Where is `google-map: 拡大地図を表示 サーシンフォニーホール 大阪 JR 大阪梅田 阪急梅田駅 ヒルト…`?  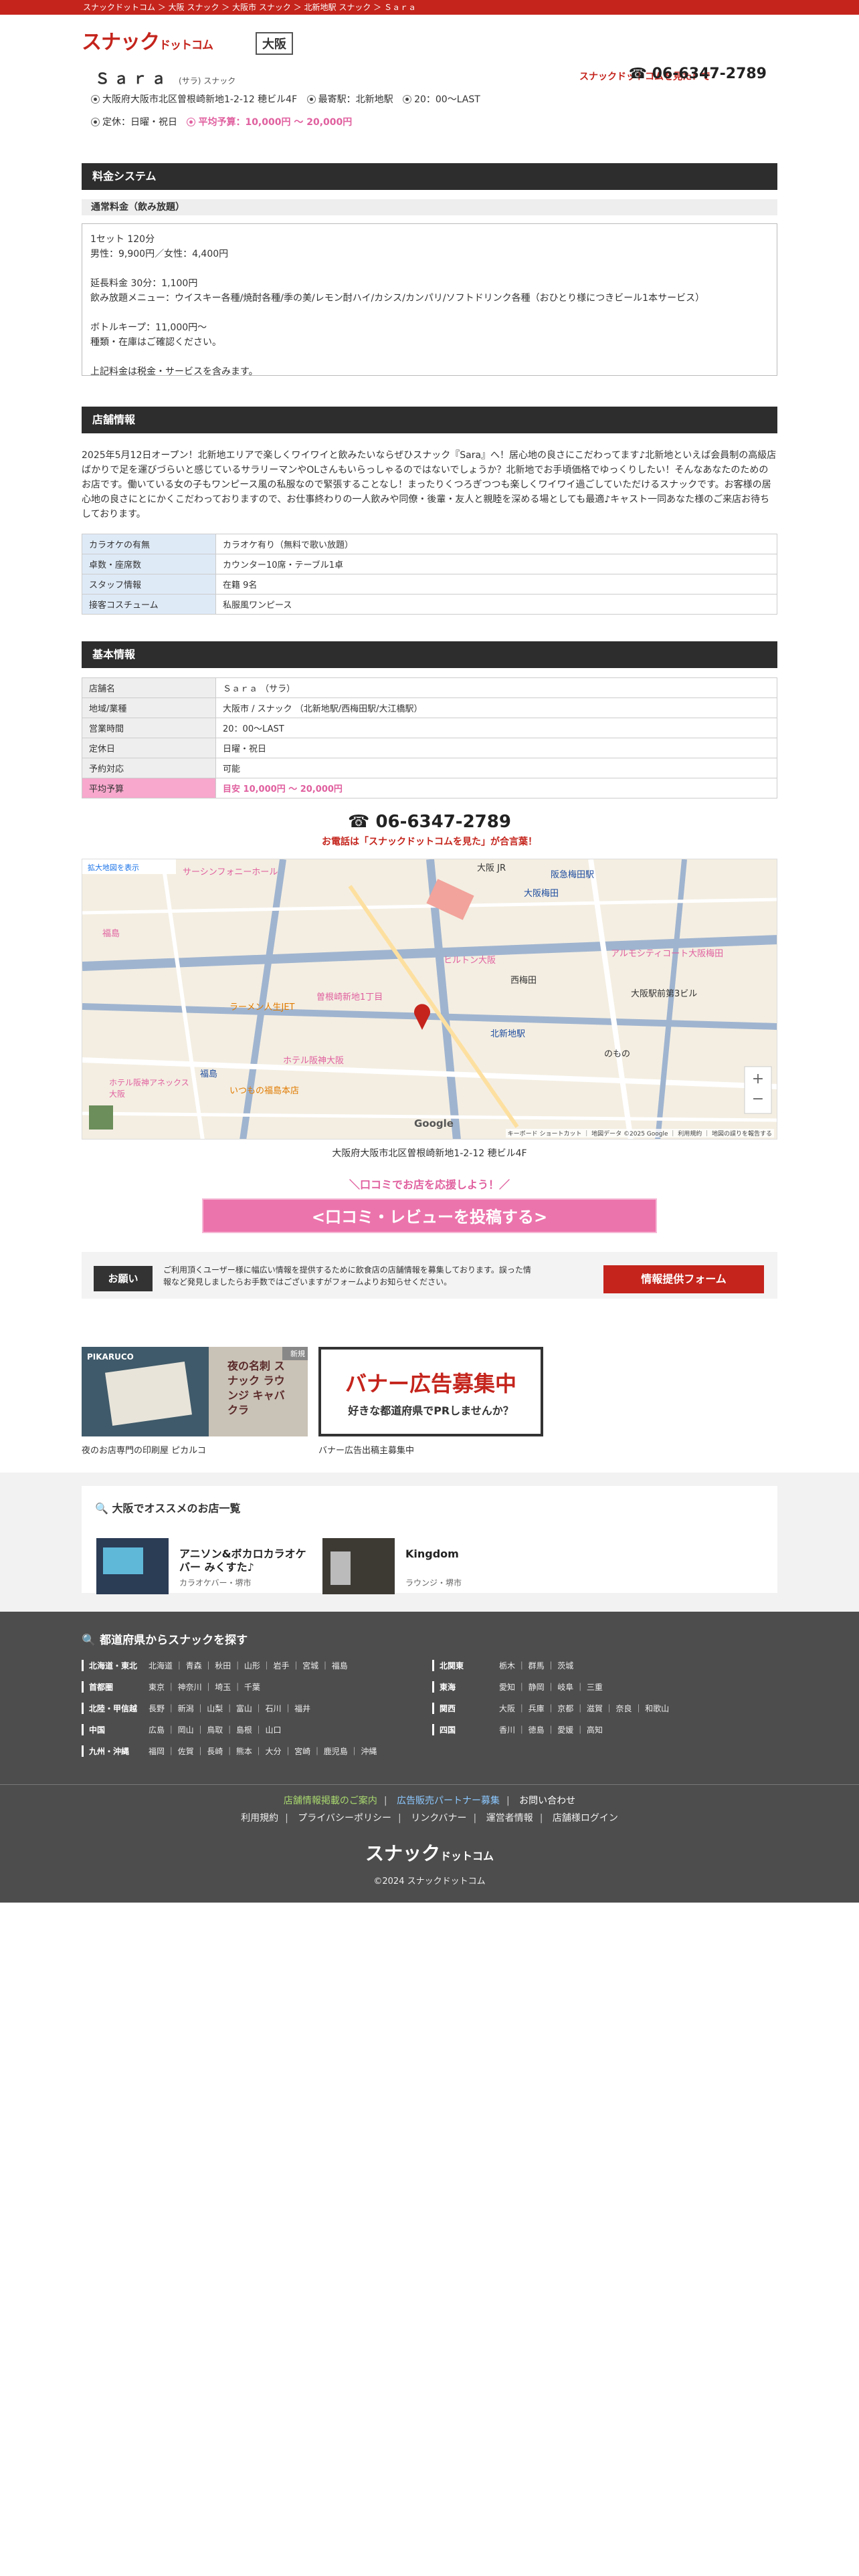
google-map: 拡大地図を表示 サーシンフォニーホール 大阪 JR 大阪梅田 阪急梅田駅 ヒルト… is located at coordinates (429, 999).